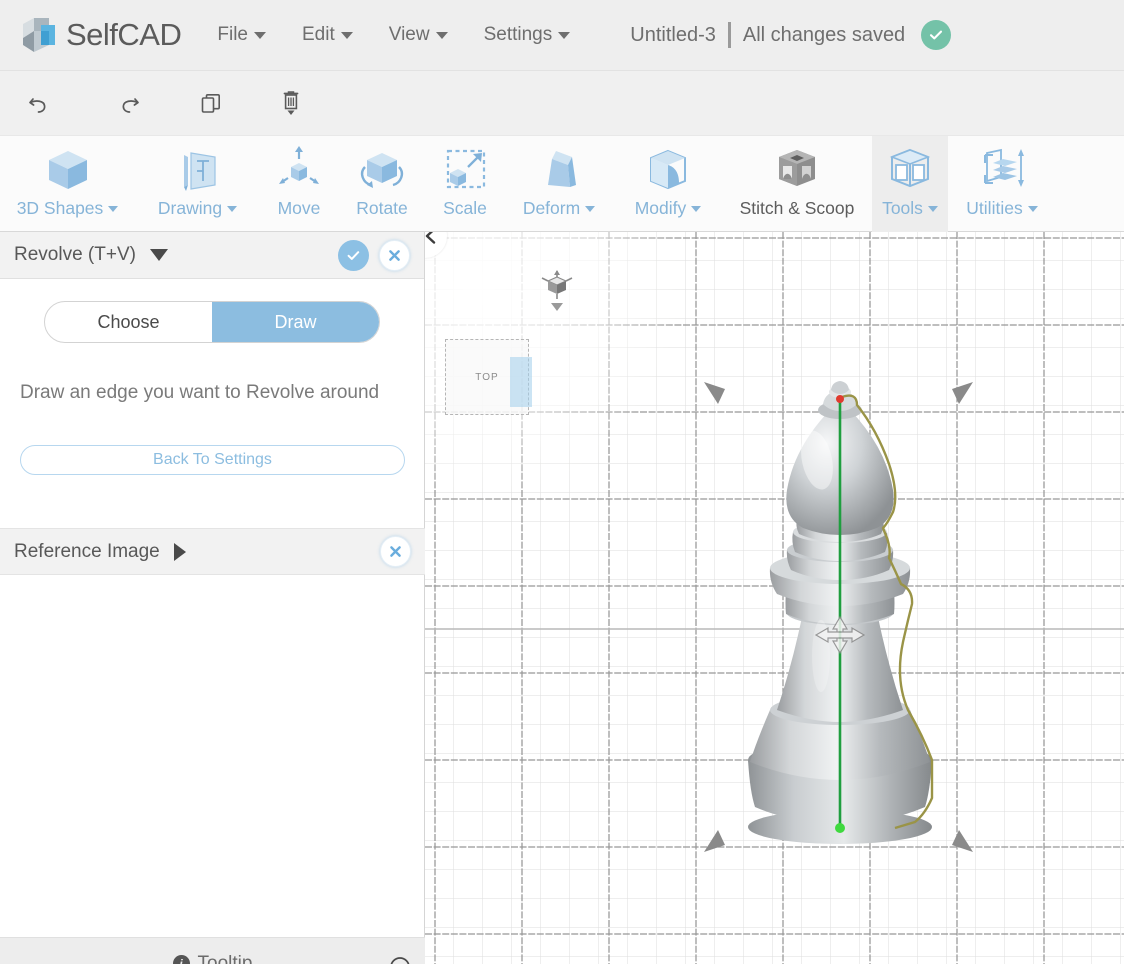 The width and height of the screenshot is (1124, 964). What do you see at coordinates (902, 208) in the screenshot?
I see `toolbar-item-label: Tools` at bounding box center [902, 208].